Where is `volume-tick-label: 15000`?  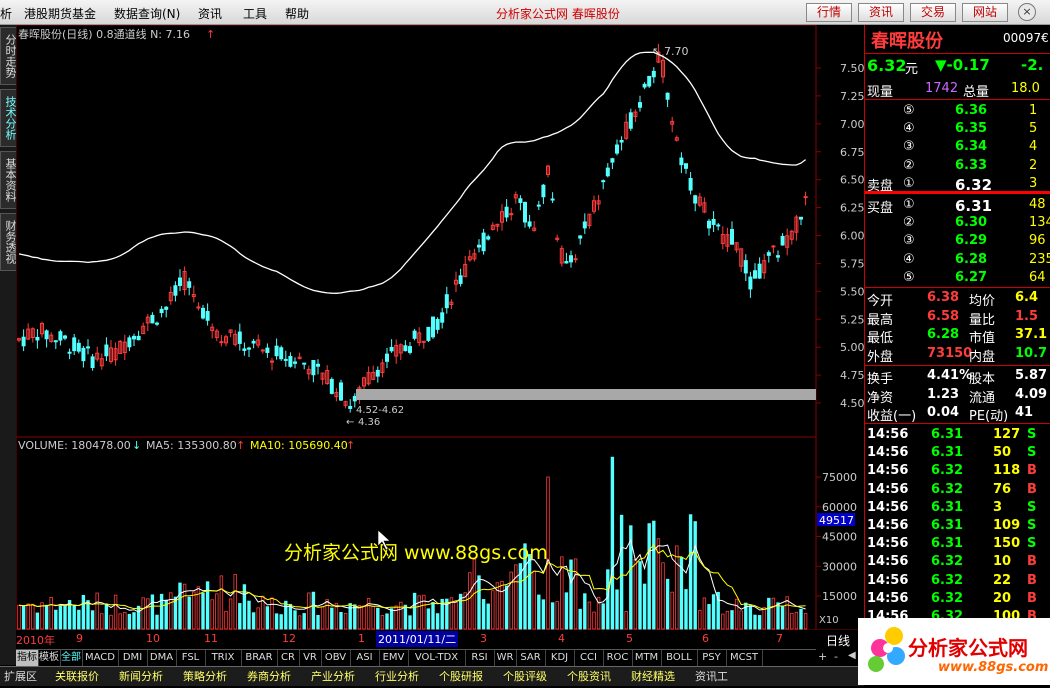
volume-tick-label: 15000 is located at coordinates (839, 596).